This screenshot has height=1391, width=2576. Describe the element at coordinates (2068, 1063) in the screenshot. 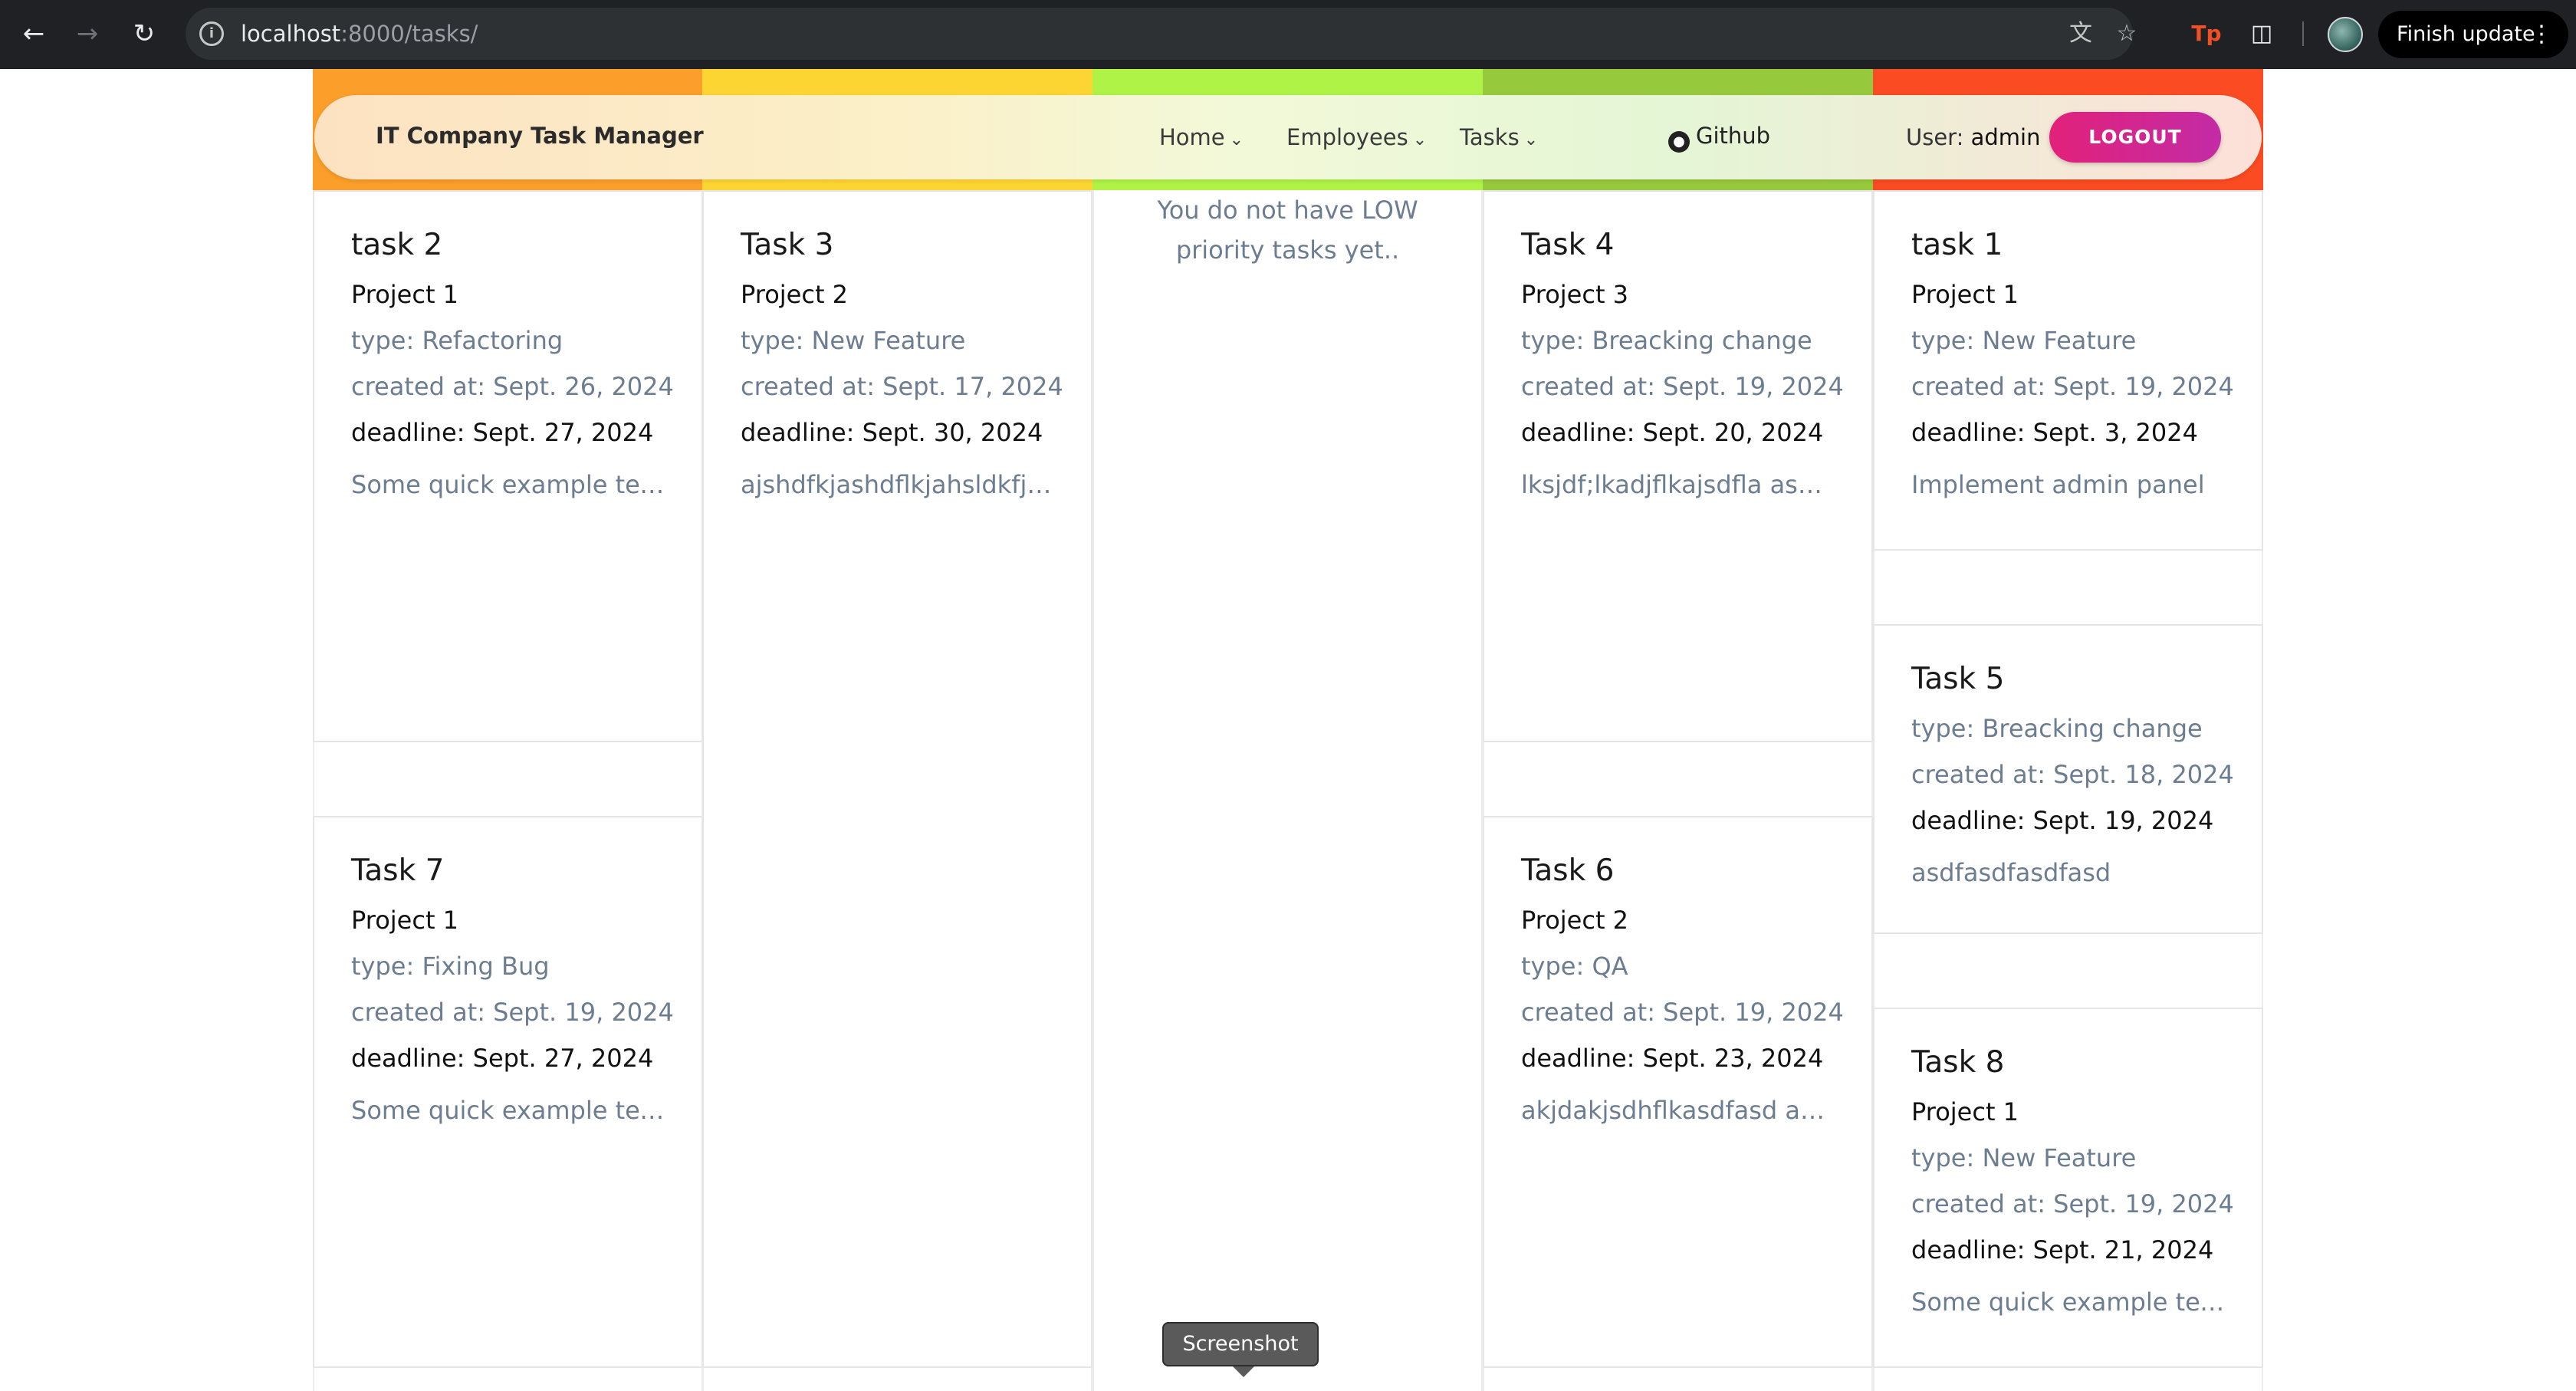

I see `task-title: Task 8` at that location.